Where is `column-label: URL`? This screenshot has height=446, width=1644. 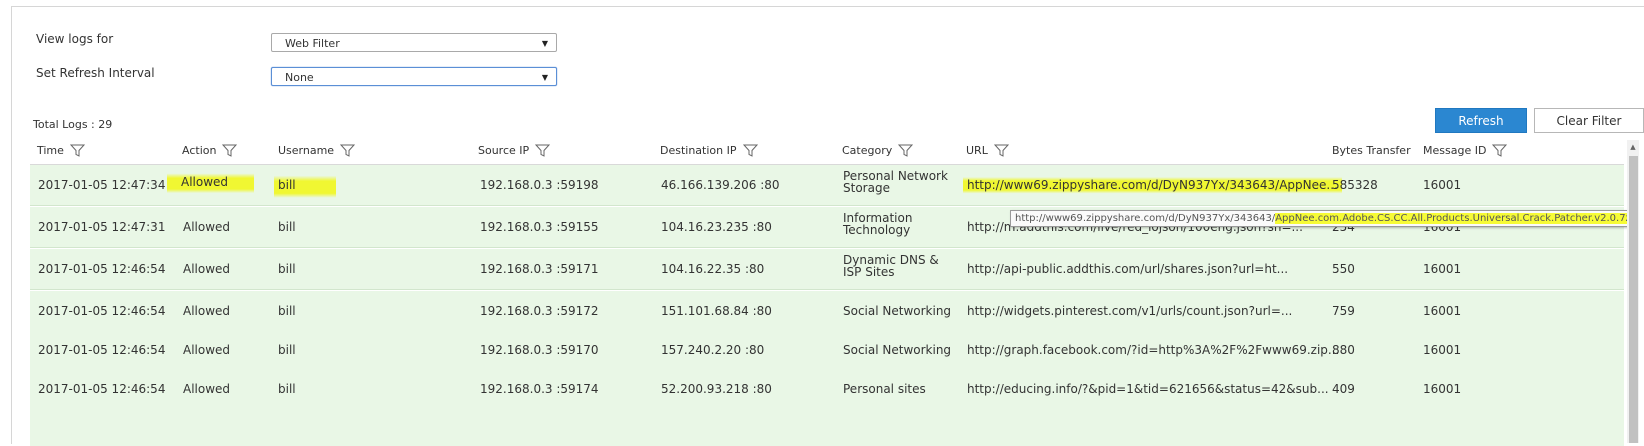
column-label: URL is located at coordinates (977, 150).